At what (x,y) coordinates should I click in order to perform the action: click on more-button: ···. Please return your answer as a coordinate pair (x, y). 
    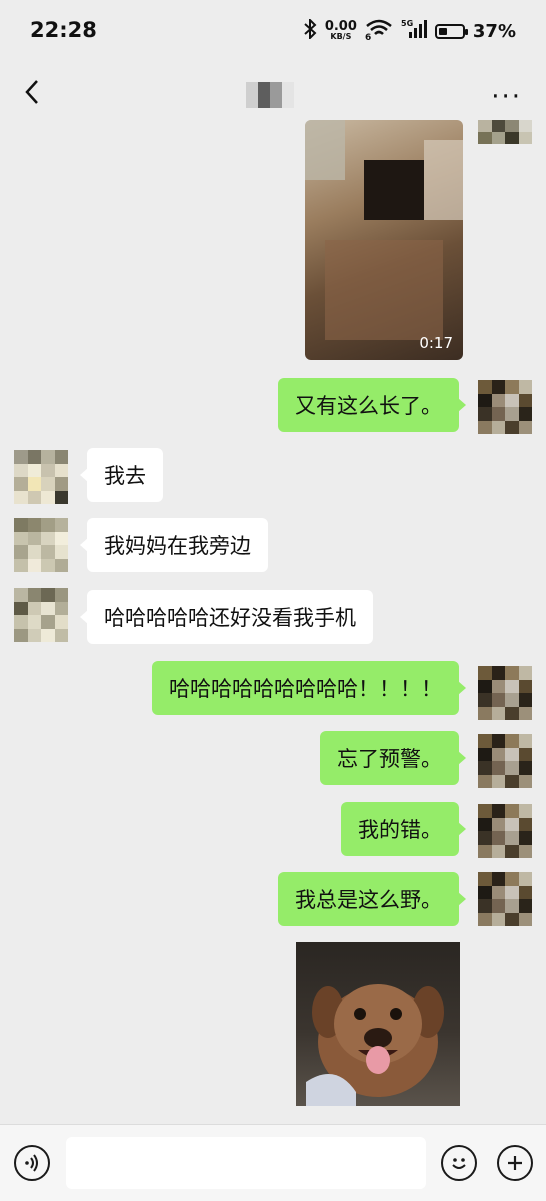
    Looking at the image, I should click on (506, 97).